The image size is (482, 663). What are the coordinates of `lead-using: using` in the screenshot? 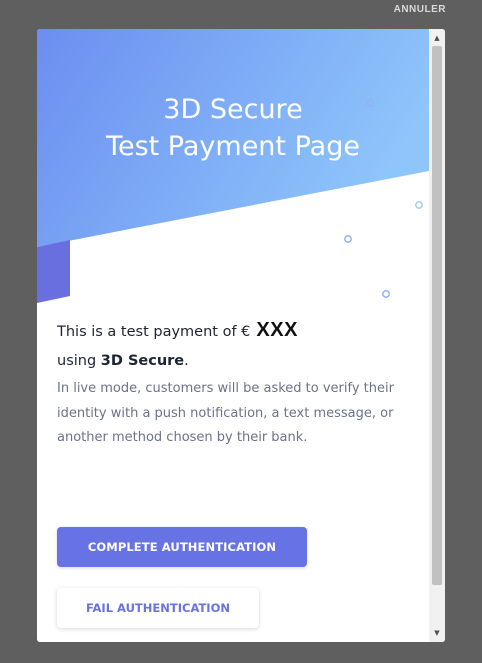 It's located at (79, 361).